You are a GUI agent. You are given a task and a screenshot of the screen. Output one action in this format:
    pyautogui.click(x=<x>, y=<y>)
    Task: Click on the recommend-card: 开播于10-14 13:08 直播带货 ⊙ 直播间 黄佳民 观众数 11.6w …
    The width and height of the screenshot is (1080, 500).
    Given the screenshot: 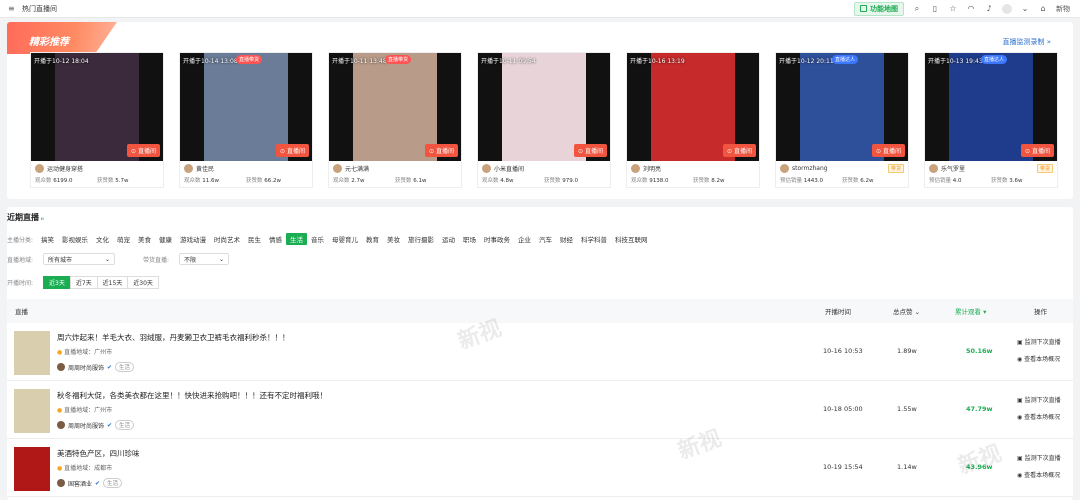 What is the action you would take?
    pyautogui.click(x=246, y=120)
    